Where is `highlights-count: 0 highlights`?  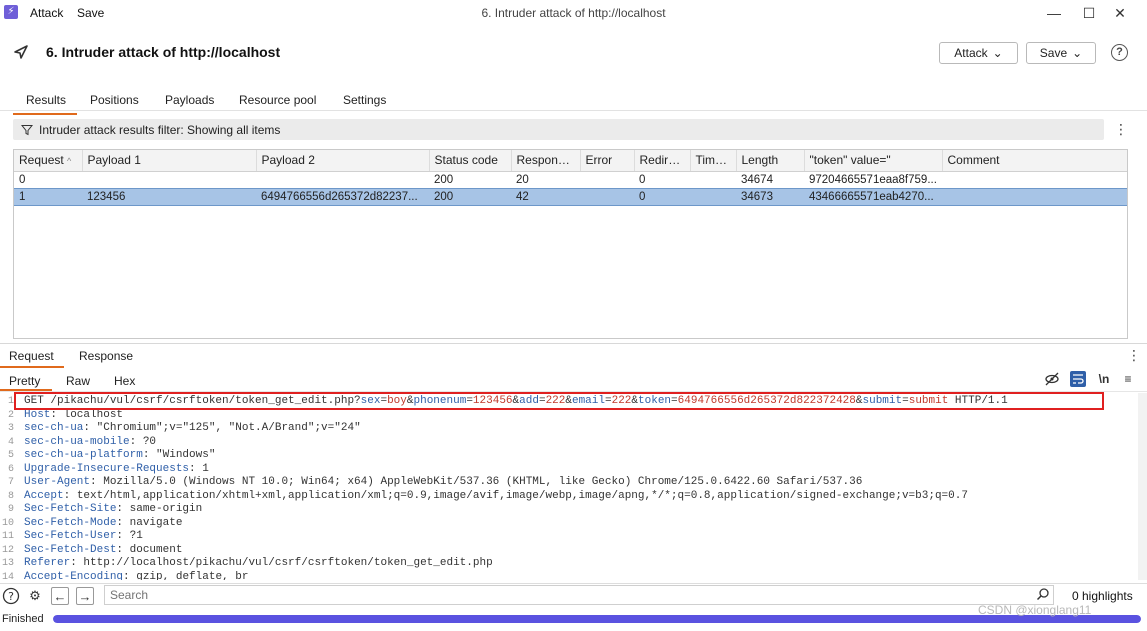 highlights-count: 0 highlights is located at coordinates (1102, 596).